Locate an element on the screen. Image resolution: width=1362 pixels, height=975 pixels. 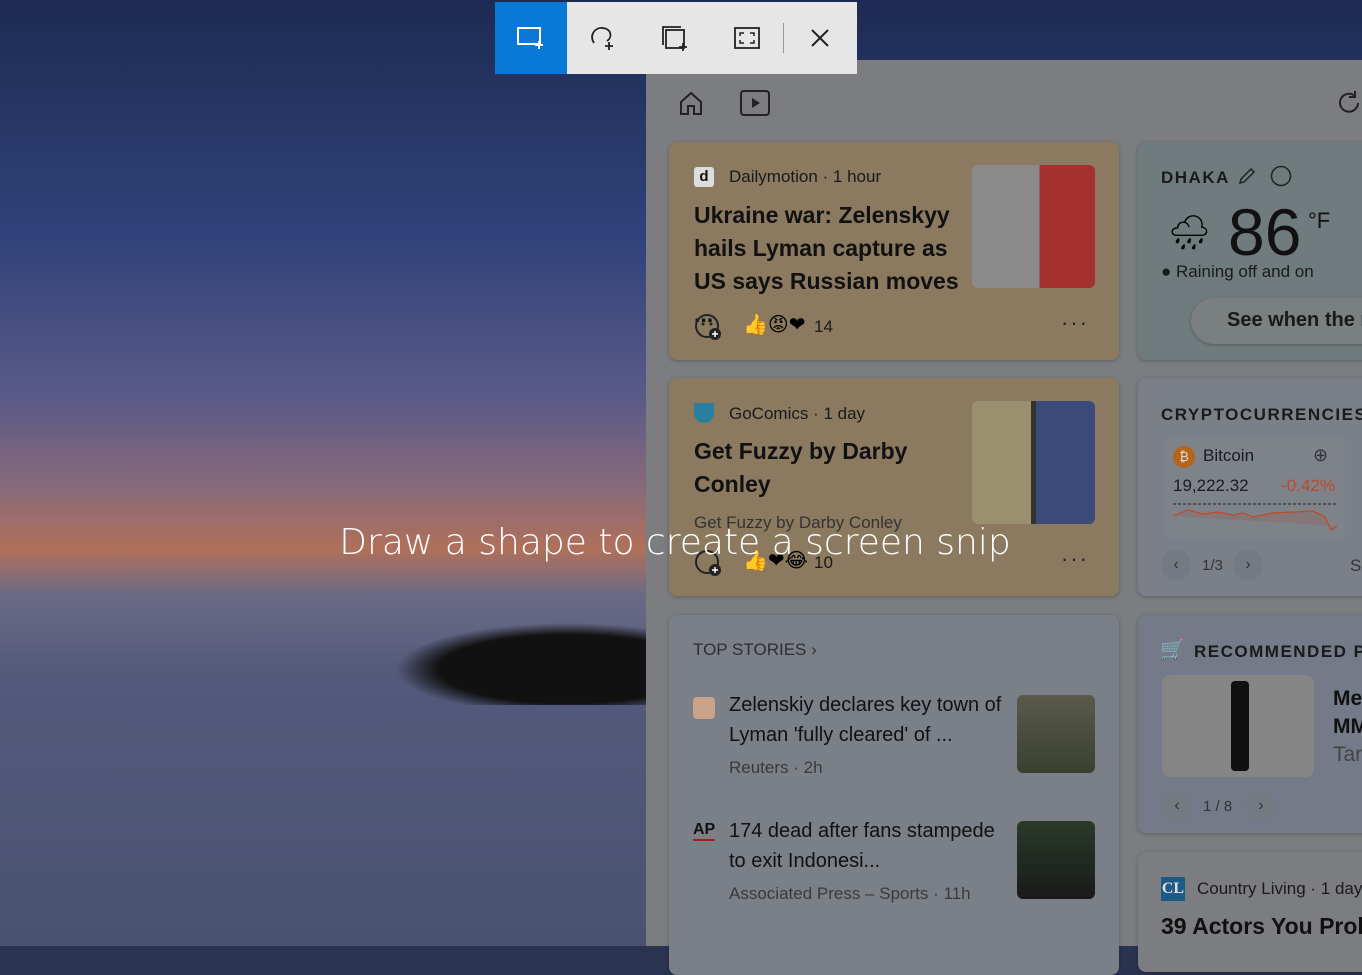
card-title: 39 Actors You Prob is located at coordinates (1261, 926).